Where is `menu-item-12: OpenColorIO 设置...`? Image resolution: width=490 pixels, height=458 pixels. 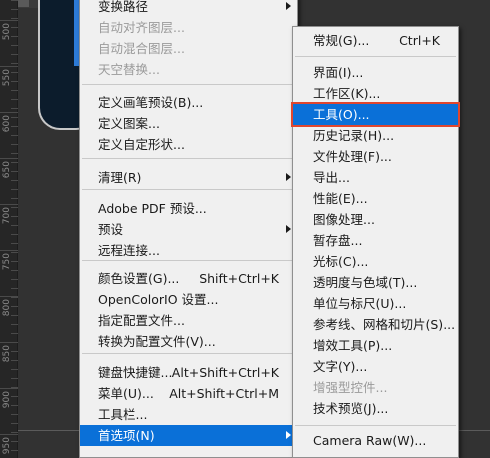
menu-item-12: OpenColorIO 设置... is located at coordinates (188, 299).